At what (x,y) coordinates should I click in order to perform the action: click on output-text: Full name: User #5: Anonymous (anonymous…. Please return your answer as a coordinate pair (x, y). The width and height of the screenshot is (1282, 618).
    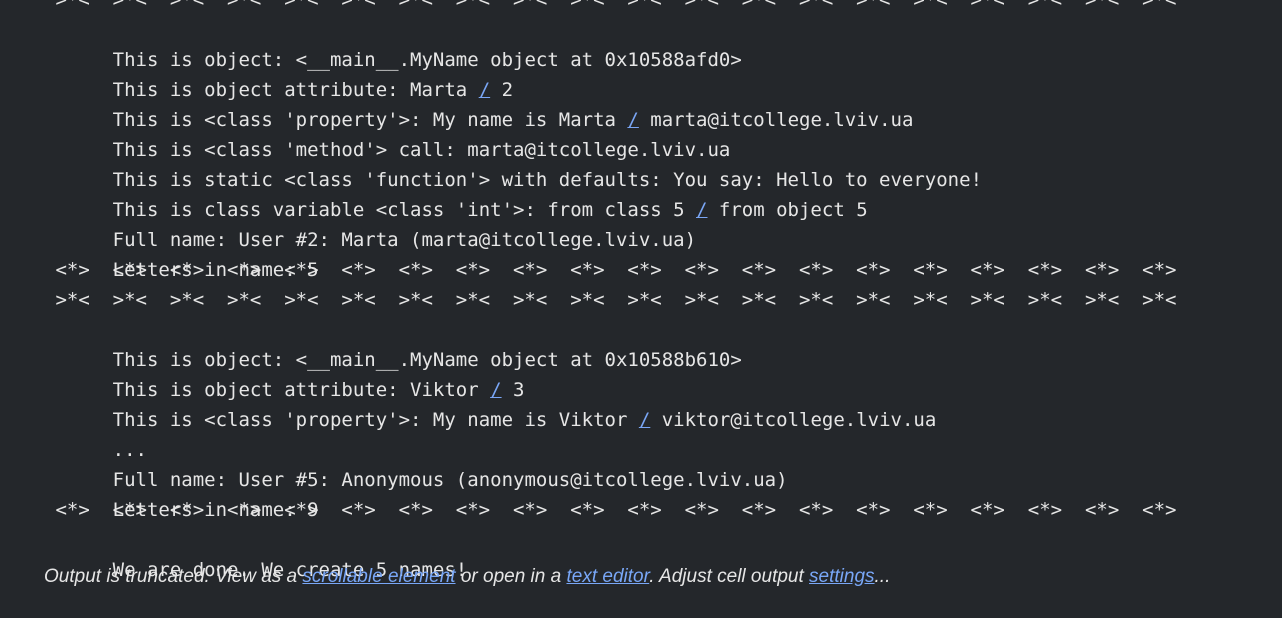
    Looking at the image, I should click on (450, 480).